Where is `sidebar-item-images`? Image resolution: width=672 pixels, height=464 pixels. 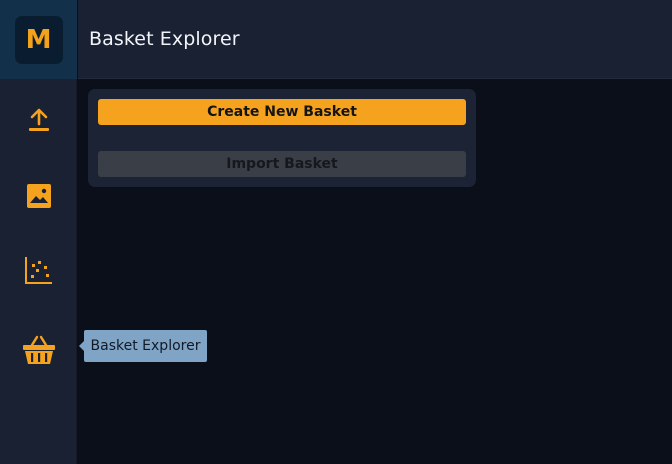 sidebar-item-images is located at coordinates (38, 196).